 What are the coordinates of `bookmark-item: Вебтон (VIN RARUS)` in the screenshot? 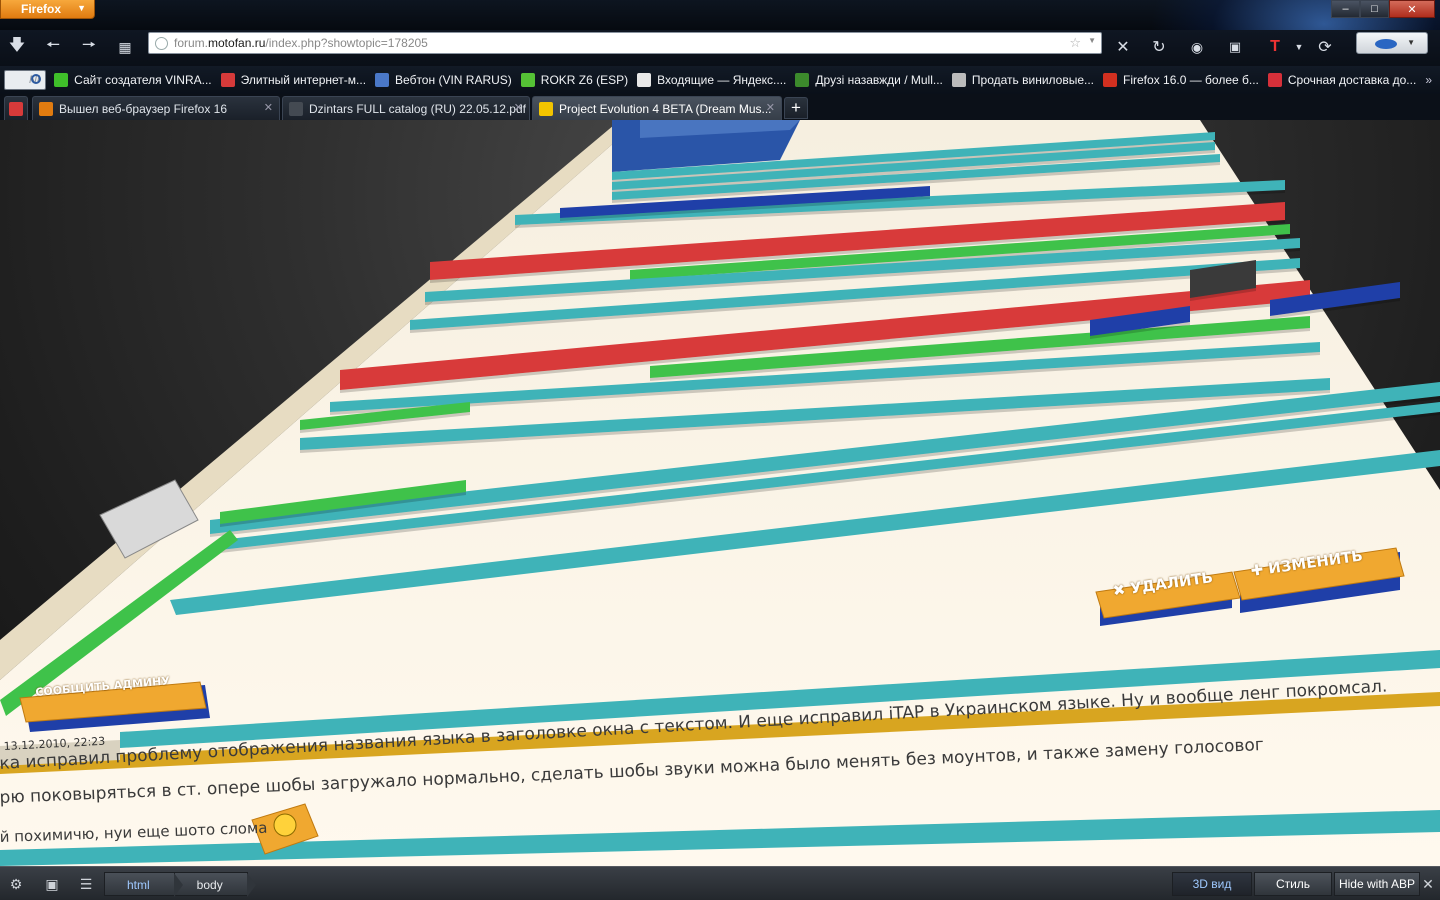 It's located at (443, 80).